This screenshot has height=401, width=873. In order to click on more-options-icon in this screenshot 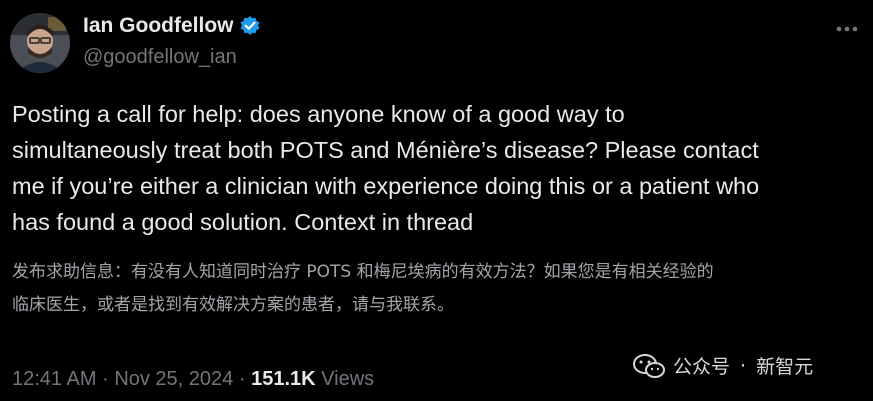, I will do `click(847, 29)`.